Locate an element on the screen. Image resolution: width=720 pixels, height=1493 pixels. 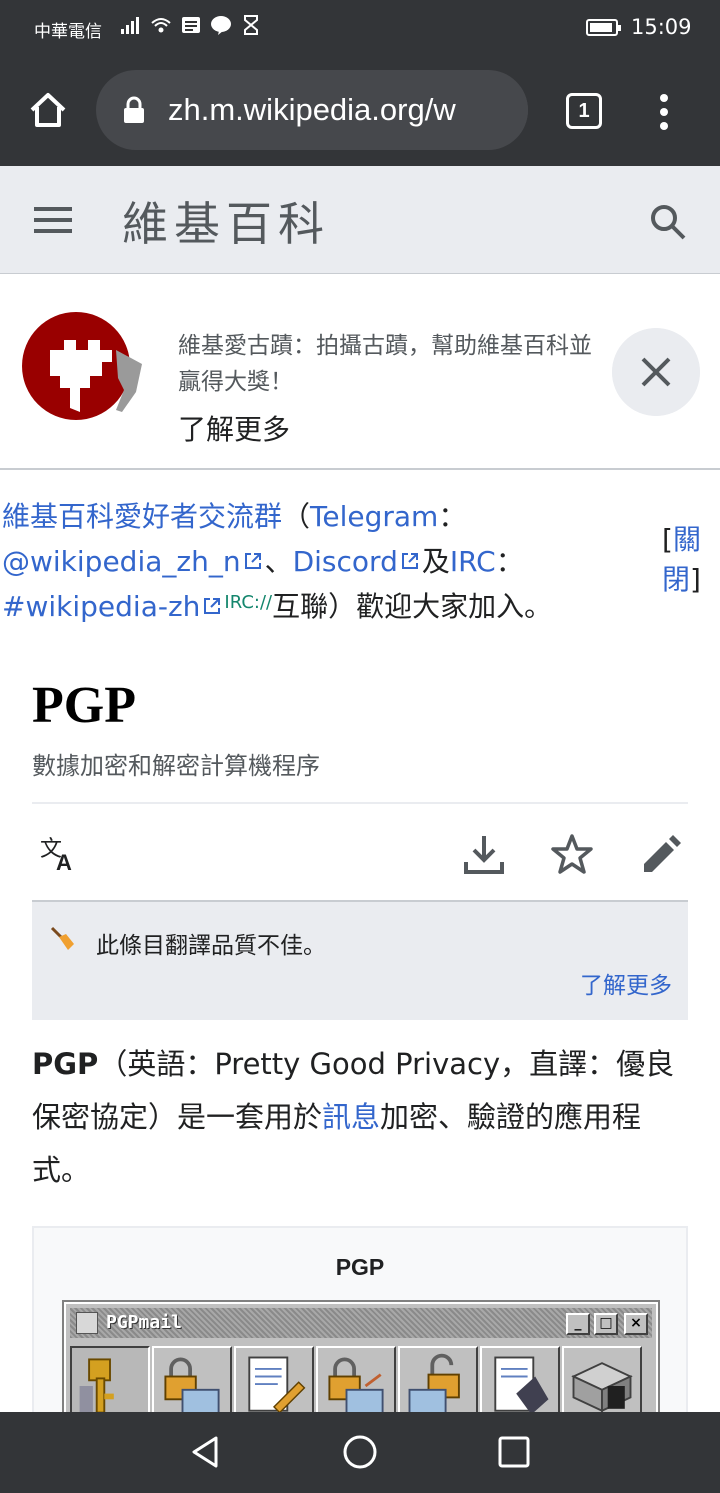
telegram-handle-link: @wikipedia_zh_n is located at coordinates (121, 561).